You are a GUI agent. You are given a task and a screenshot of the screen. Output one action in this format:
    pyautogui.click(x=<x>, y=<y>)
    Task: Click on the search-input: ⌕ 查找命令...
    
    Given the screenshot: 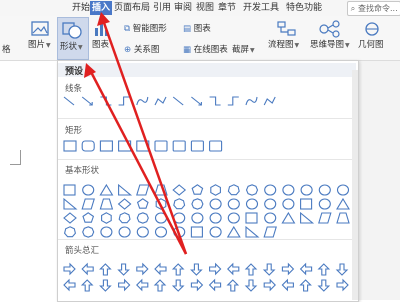 What is the action you would take?
    pyautogui.click(x=373, y=8)
    